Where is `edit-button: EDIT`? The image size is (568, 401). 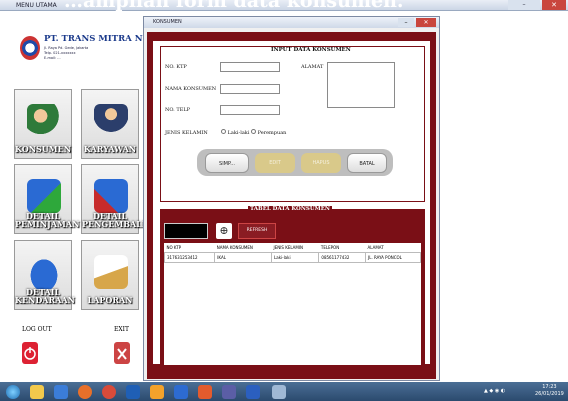 edit-button: EDIT is located at coordinates (275, 163).